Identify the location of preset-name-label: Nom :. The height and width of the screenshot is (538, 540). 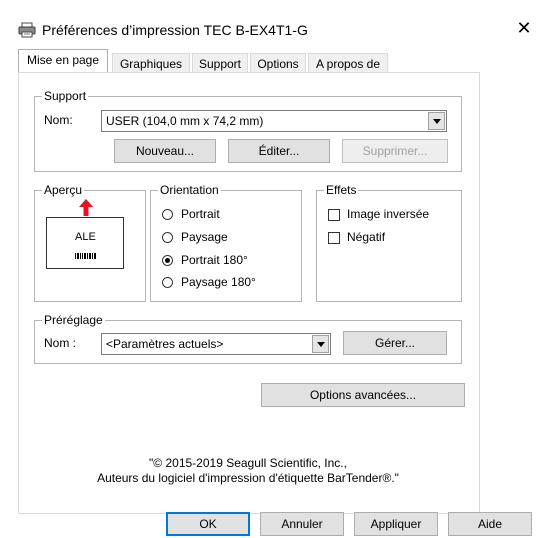
(60, 343).